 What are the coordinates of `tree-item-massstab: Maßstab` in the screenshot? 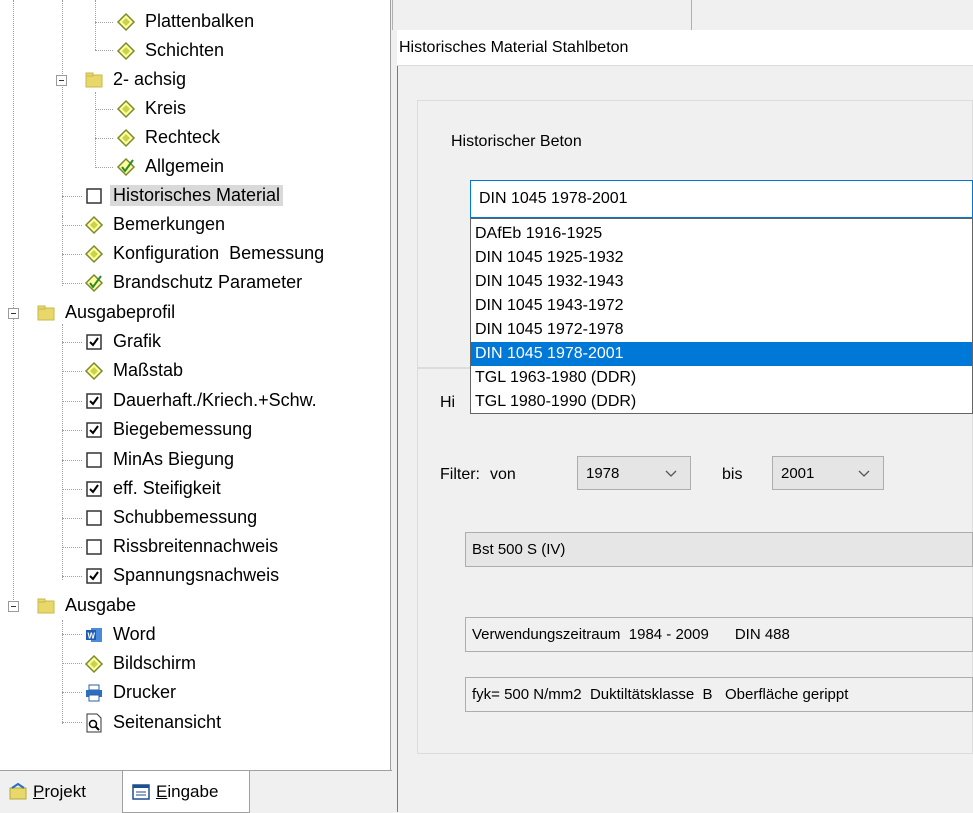 It's located at (135, 370).